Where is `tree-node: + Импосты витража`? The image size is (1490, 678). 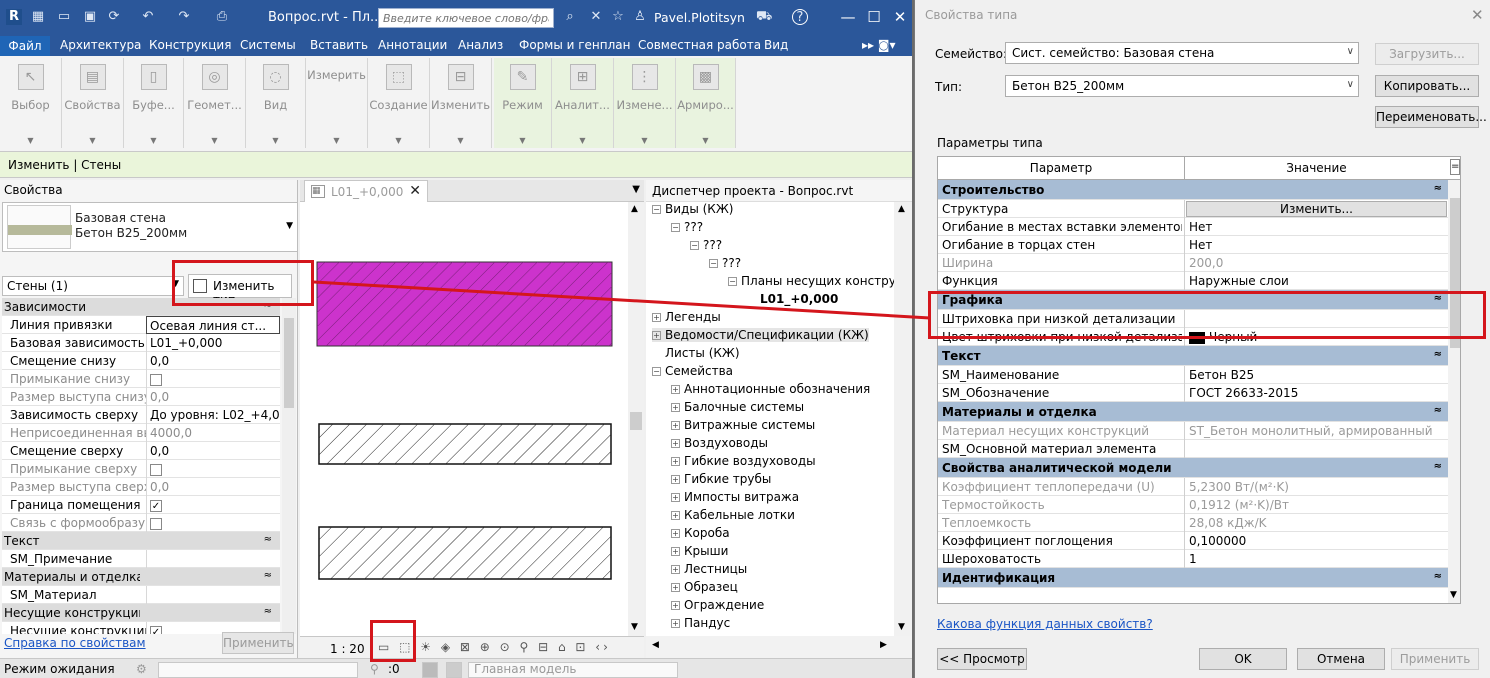 tree-node: + Импосты витража is located at coordinates (735, 497).